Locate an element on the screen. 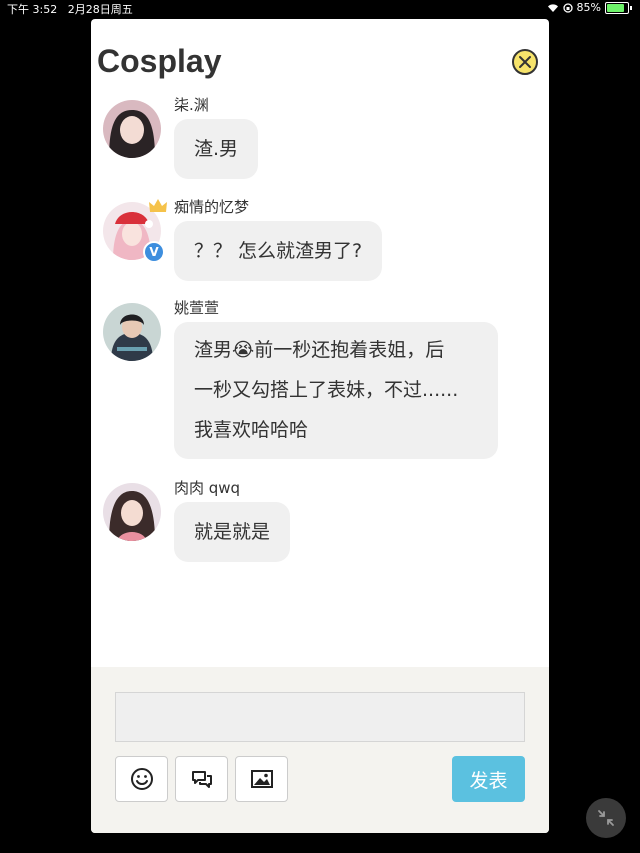 This screenshot has height=853, width=640. emoji-button is located at coordinates (141, 779).